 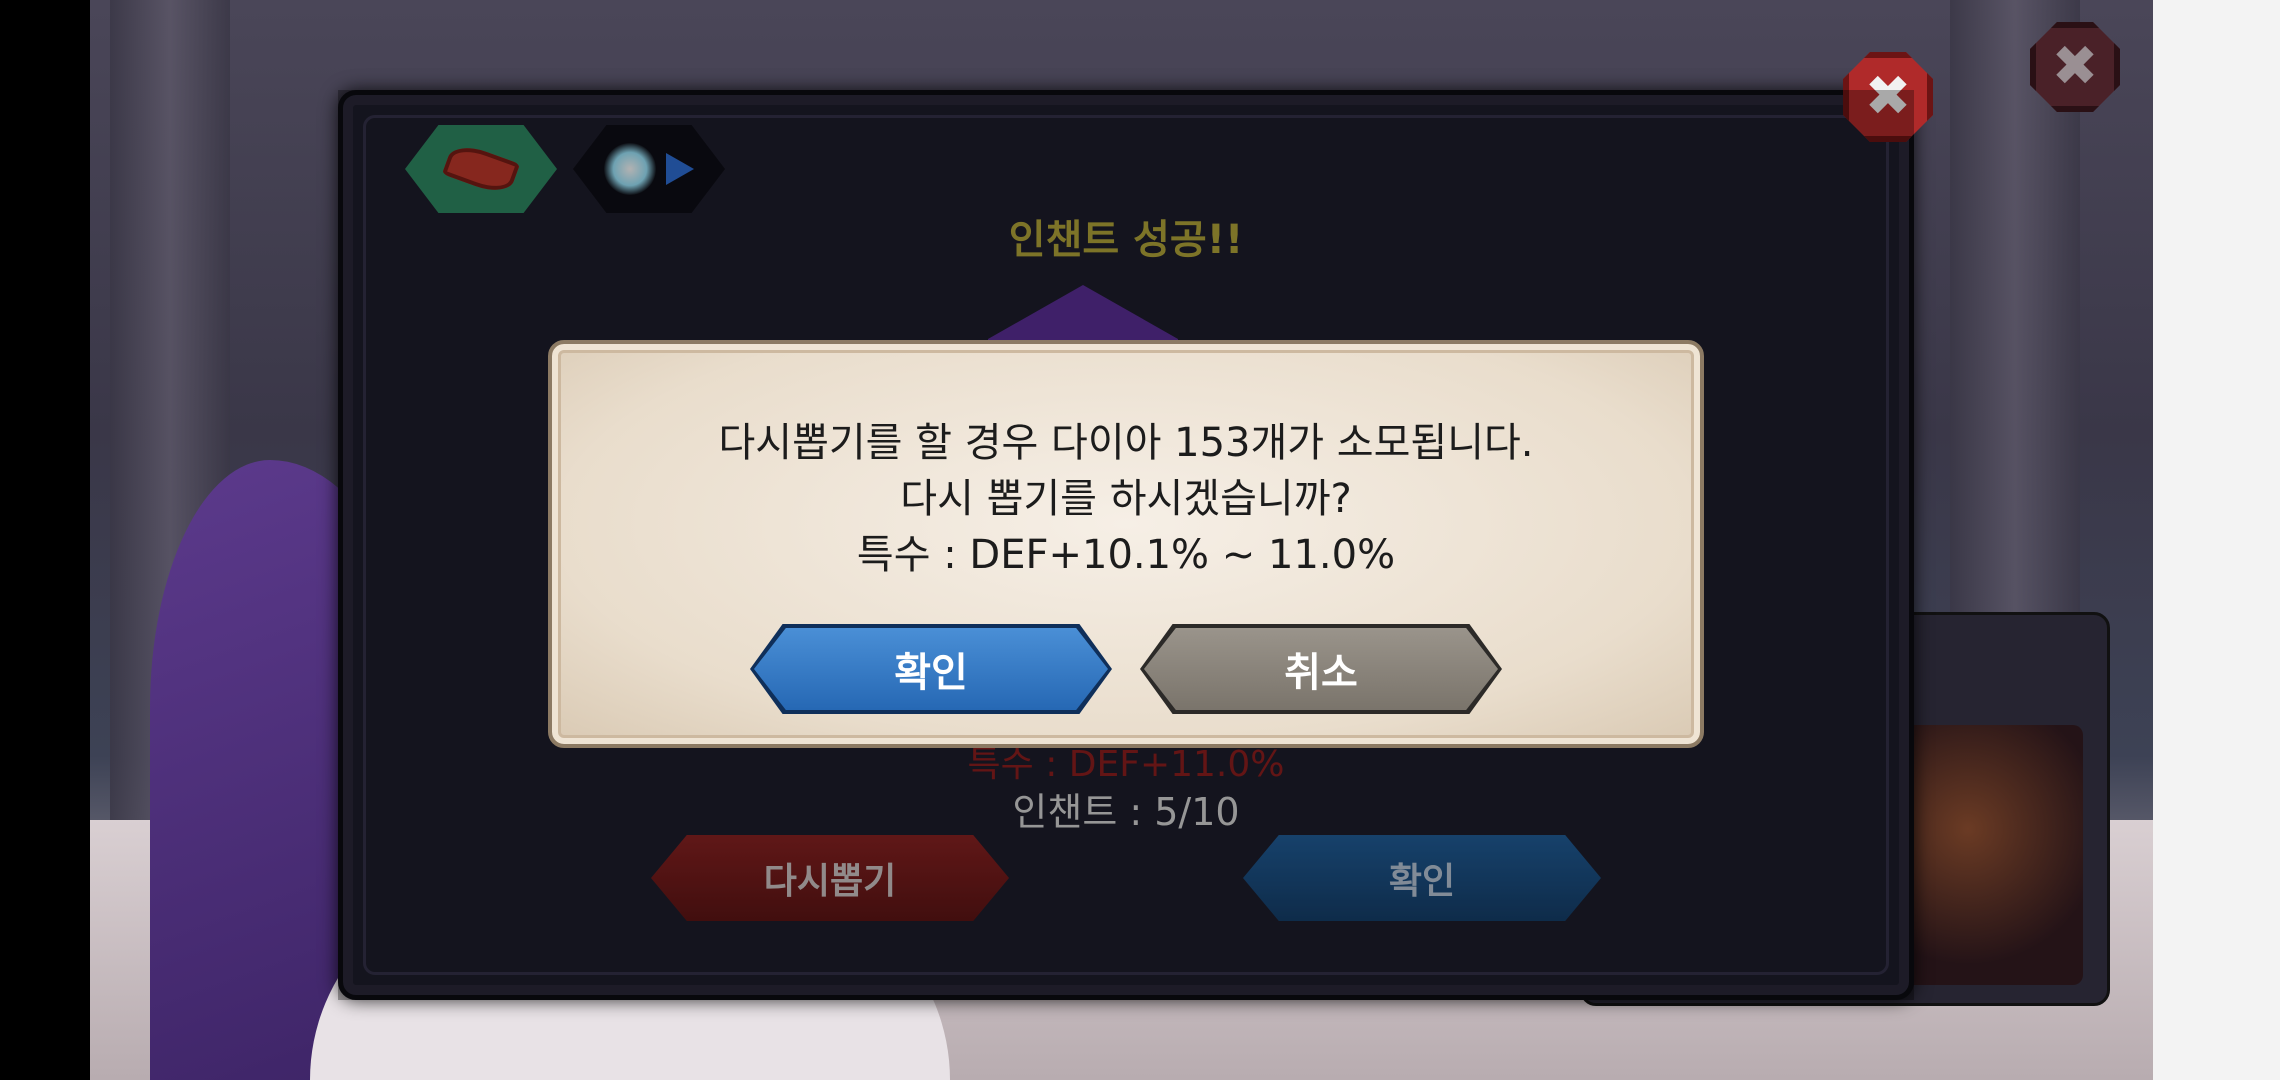 What do you see at coordinates (1321, 673) in the screenshot?
I see `dialog-cancel-label: 취소` at bounding box center [1321, 673].